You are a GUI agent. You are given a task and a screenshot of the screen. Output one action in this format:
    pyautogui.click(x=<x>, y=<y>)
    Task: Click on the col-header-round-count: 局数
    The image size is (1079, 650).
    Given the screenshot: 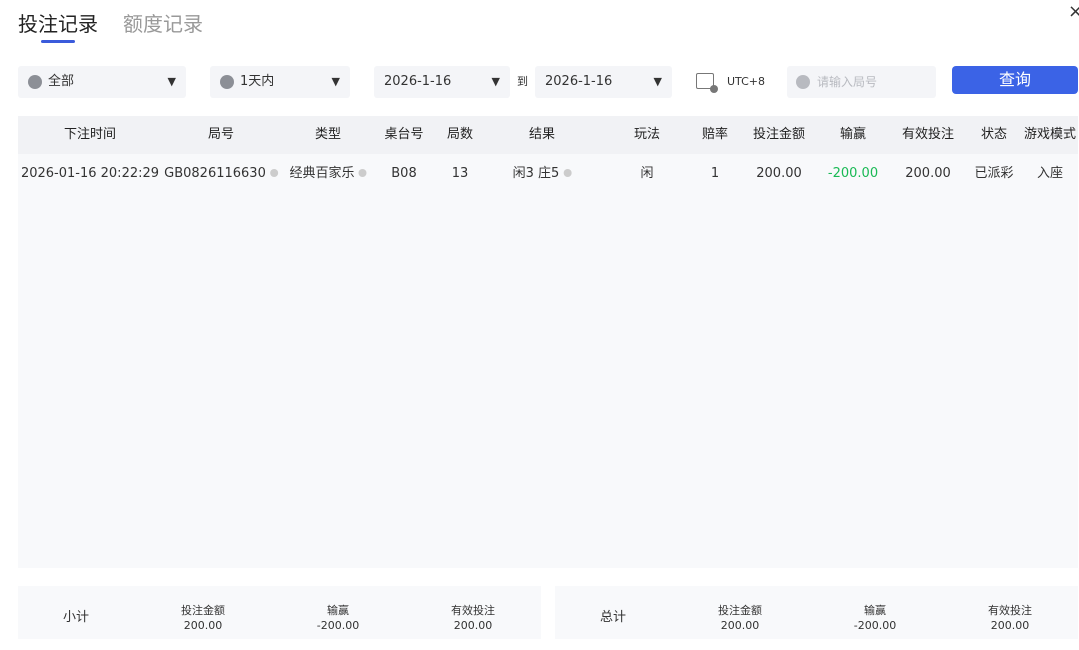 What is the action you would take?
    pyautogui.click(x=460, y=134)
    